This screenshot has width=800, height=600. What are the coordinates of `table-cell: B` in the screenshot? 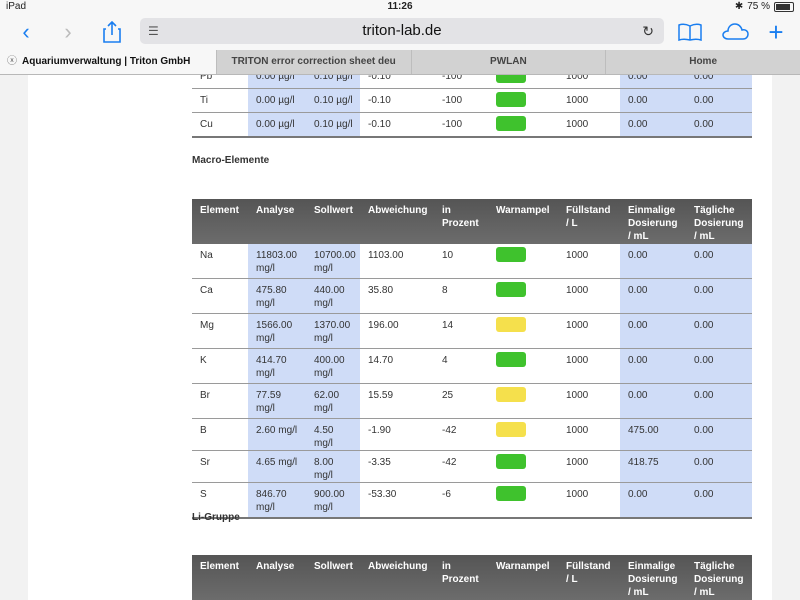 It's located at (220, 434).